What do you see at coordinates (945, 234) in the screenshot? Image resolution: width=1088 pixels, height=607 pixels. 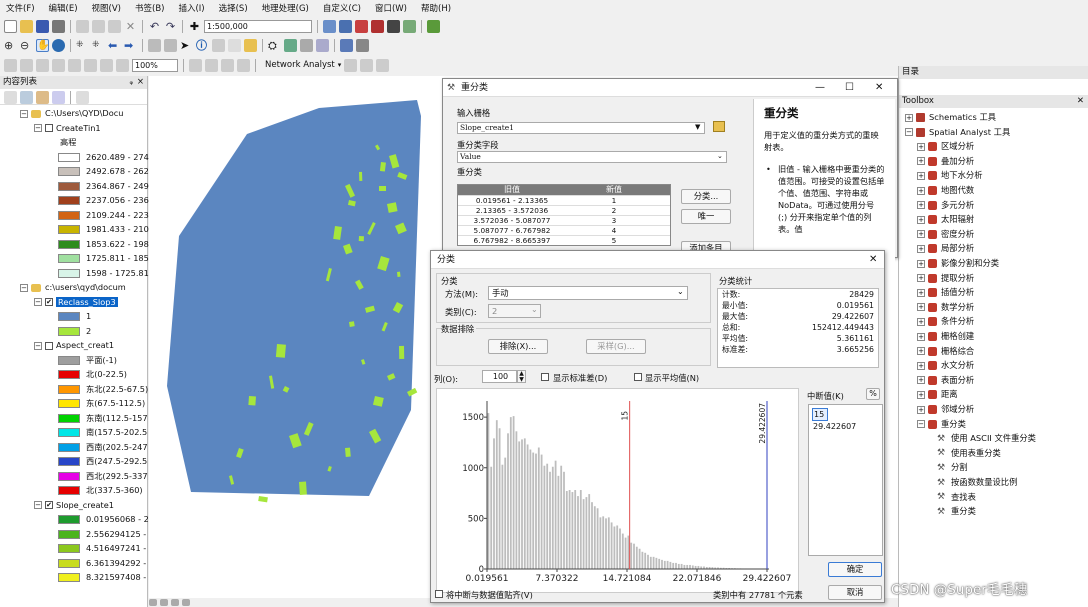 I see `toolset-item: + 密度分析` at bounding box center [945, 234].